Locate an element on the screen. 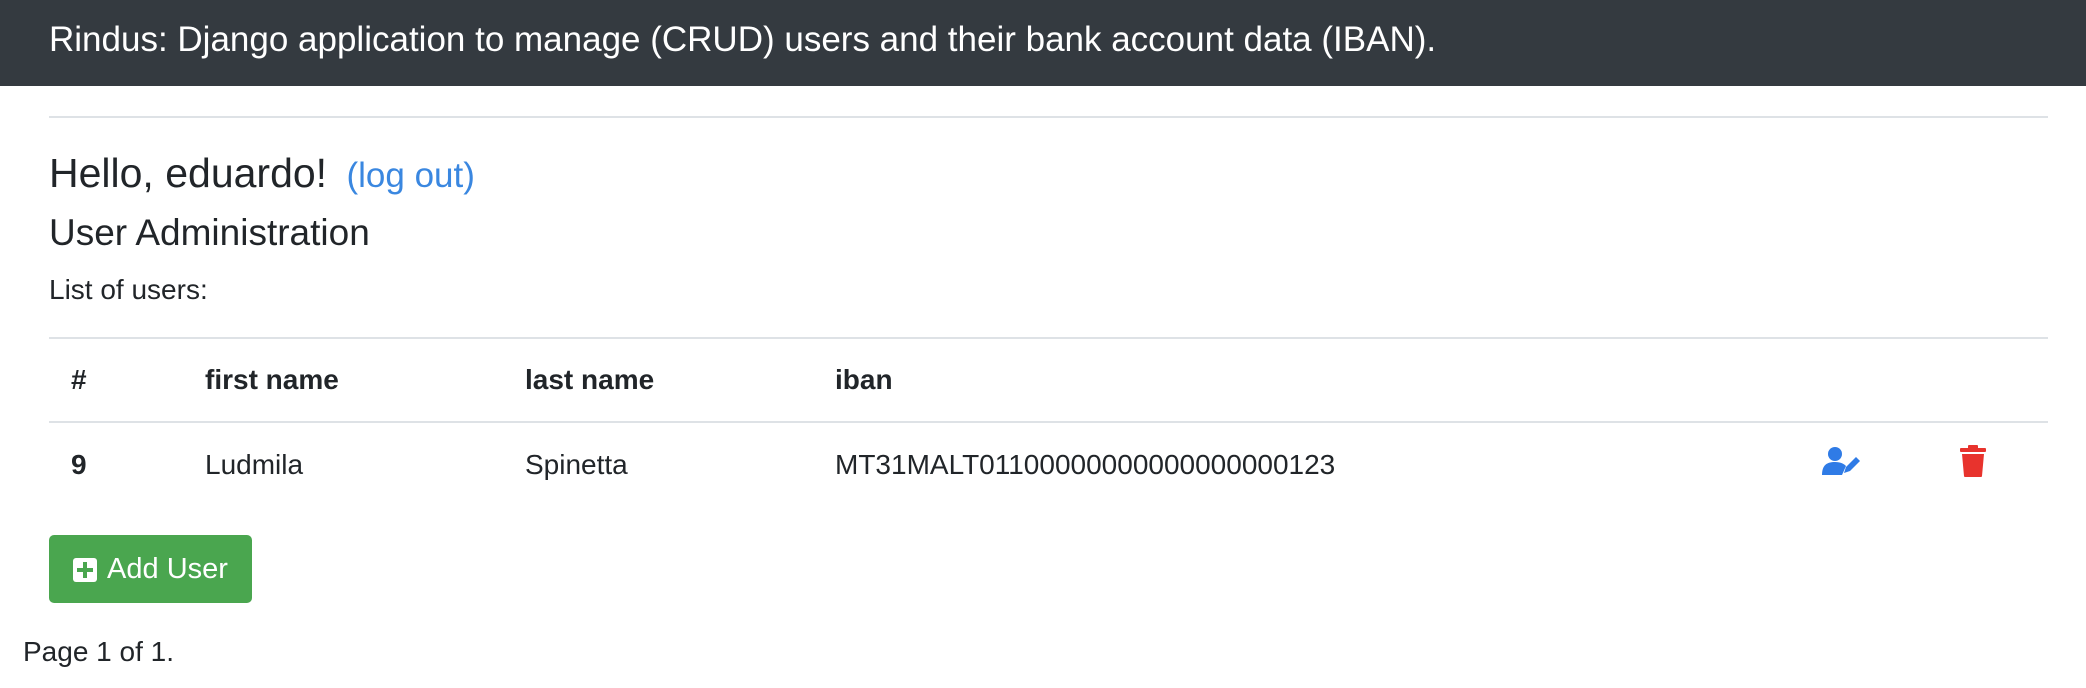  add-user-button: Add User is located at coordinates (150, 569).